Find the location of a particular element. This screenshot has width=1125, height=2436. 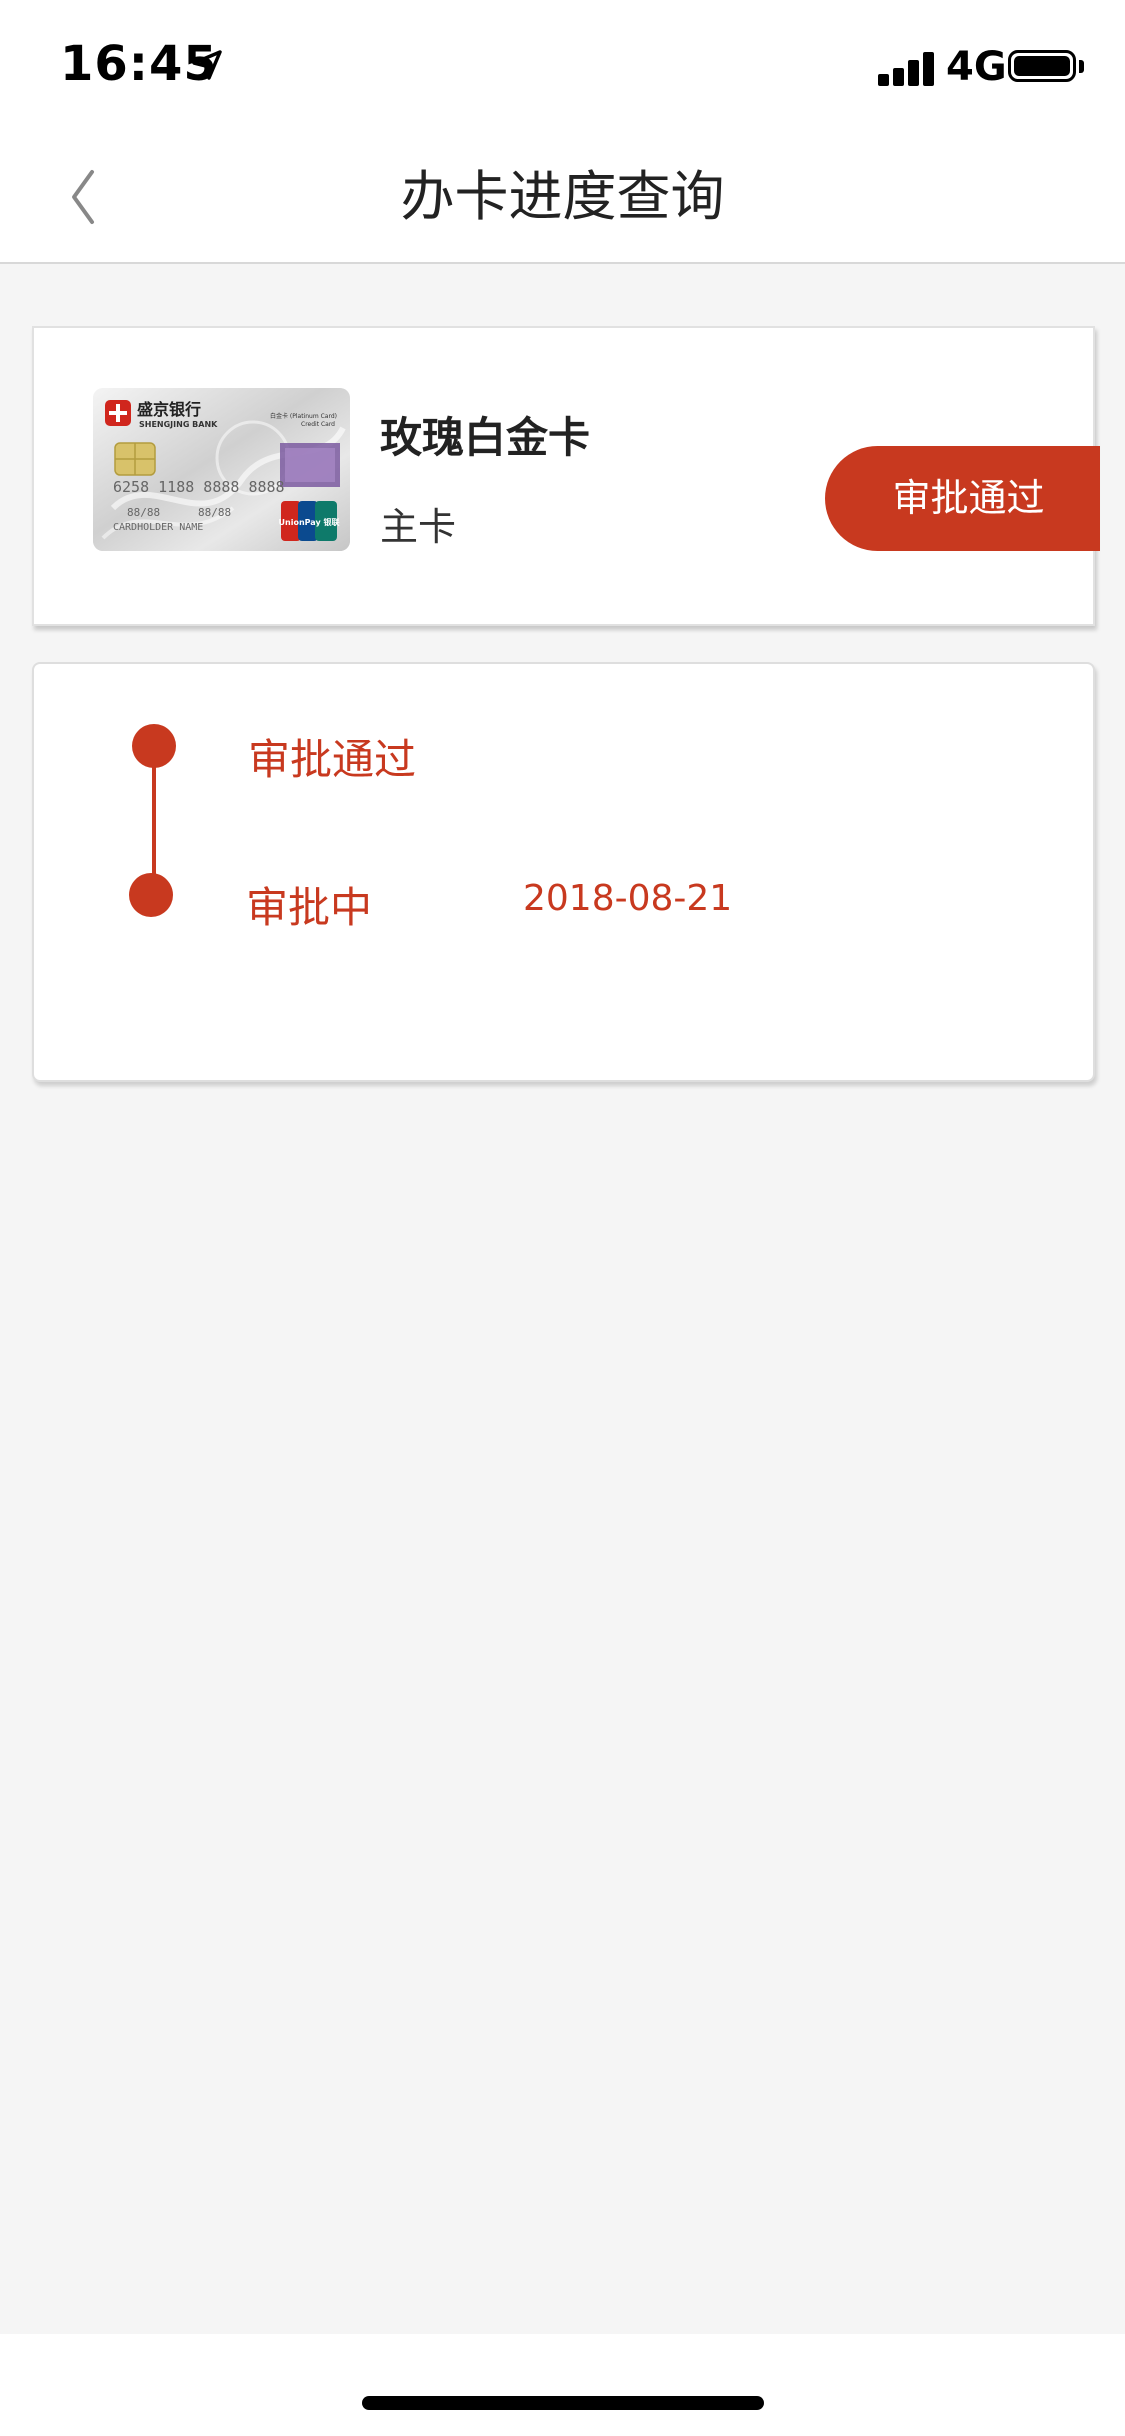

cellular-signal-icon is located at coordinates (907, 68).